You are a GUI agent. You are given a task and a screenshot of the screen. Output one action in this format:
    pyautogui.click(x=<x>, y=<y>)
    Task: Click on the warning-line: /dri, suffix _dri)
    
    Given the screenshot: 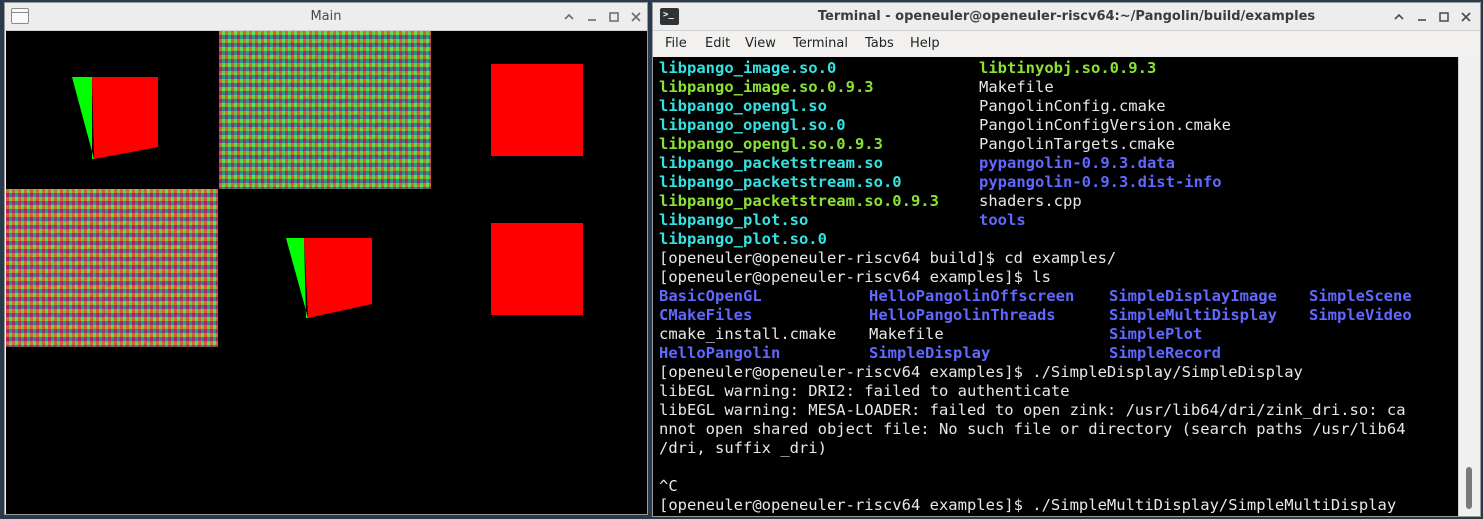 What is the action you would take?
    pyautogui.click(x=743, y=448)
    